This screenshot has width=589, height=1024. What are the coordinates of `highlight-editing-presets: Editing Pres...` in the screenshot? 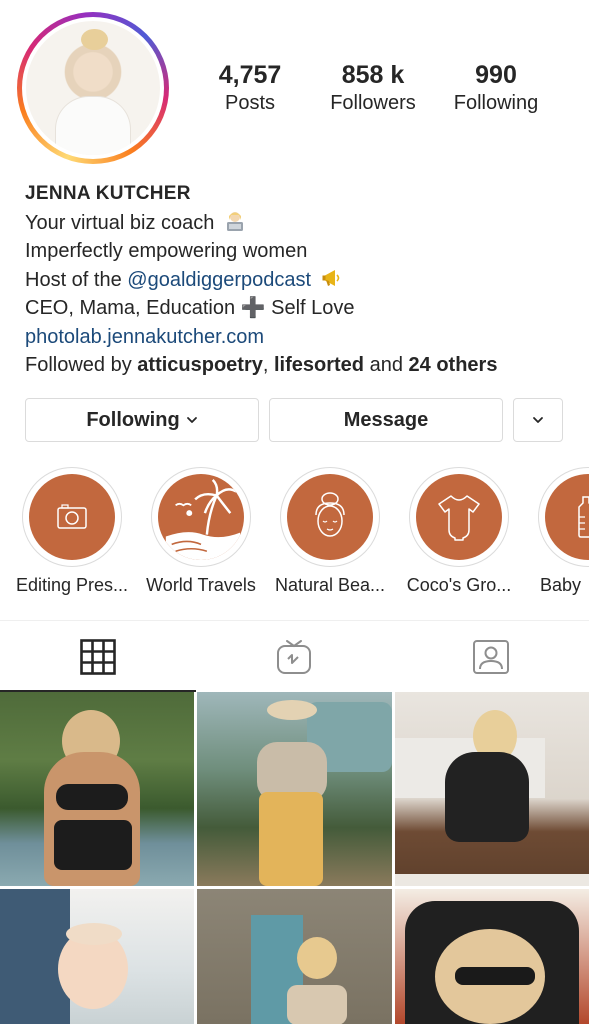 It's located at (72, 531).